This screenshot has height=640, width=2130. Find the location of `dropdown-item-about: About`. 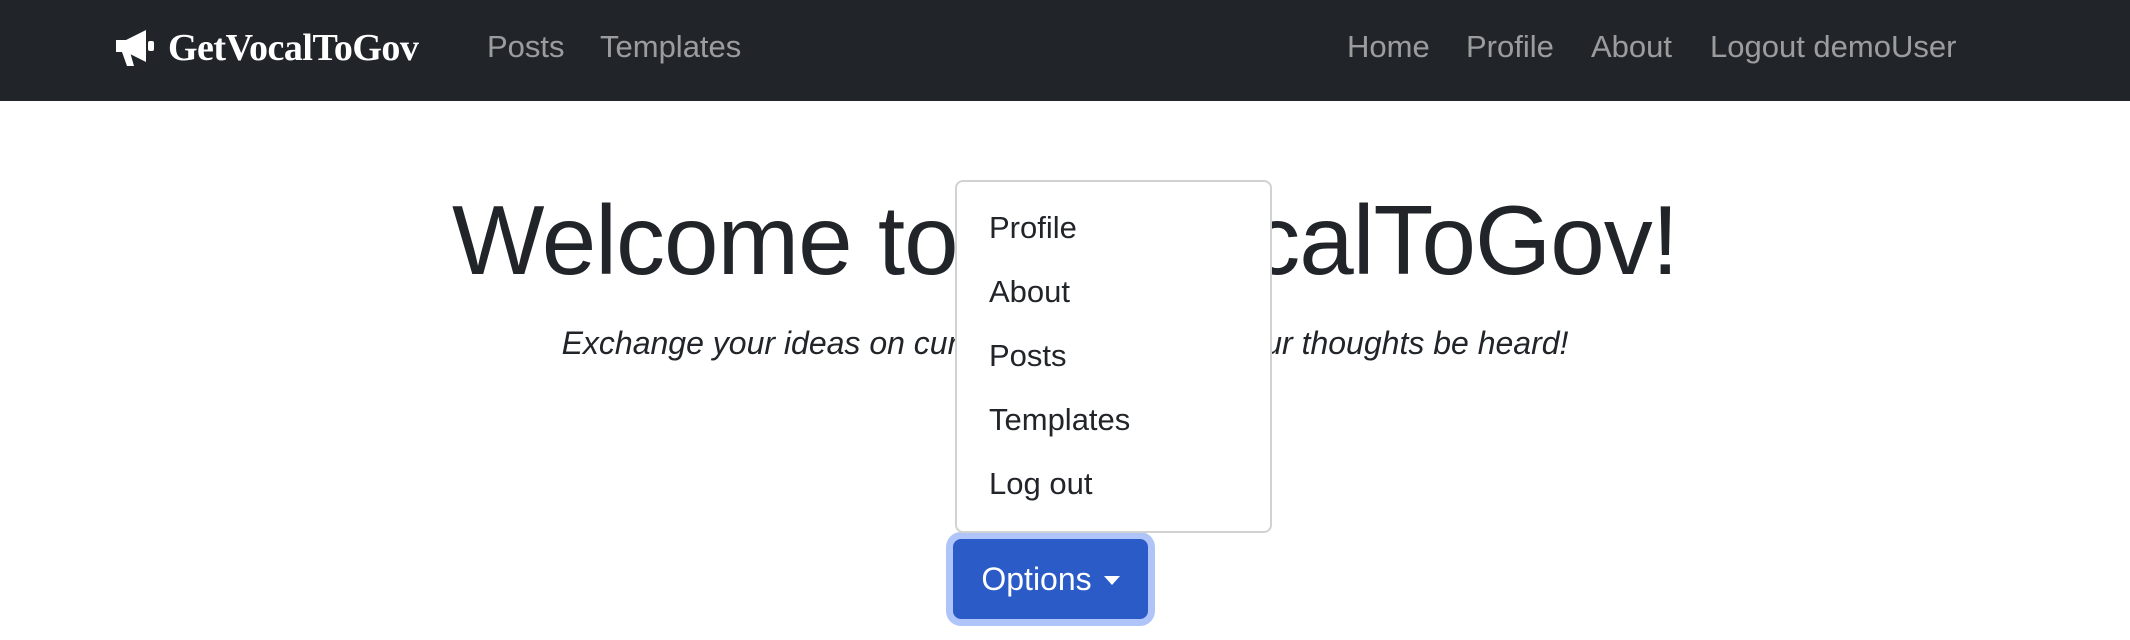

dropdown-item-about: About is located at coordinates (1113, 292).